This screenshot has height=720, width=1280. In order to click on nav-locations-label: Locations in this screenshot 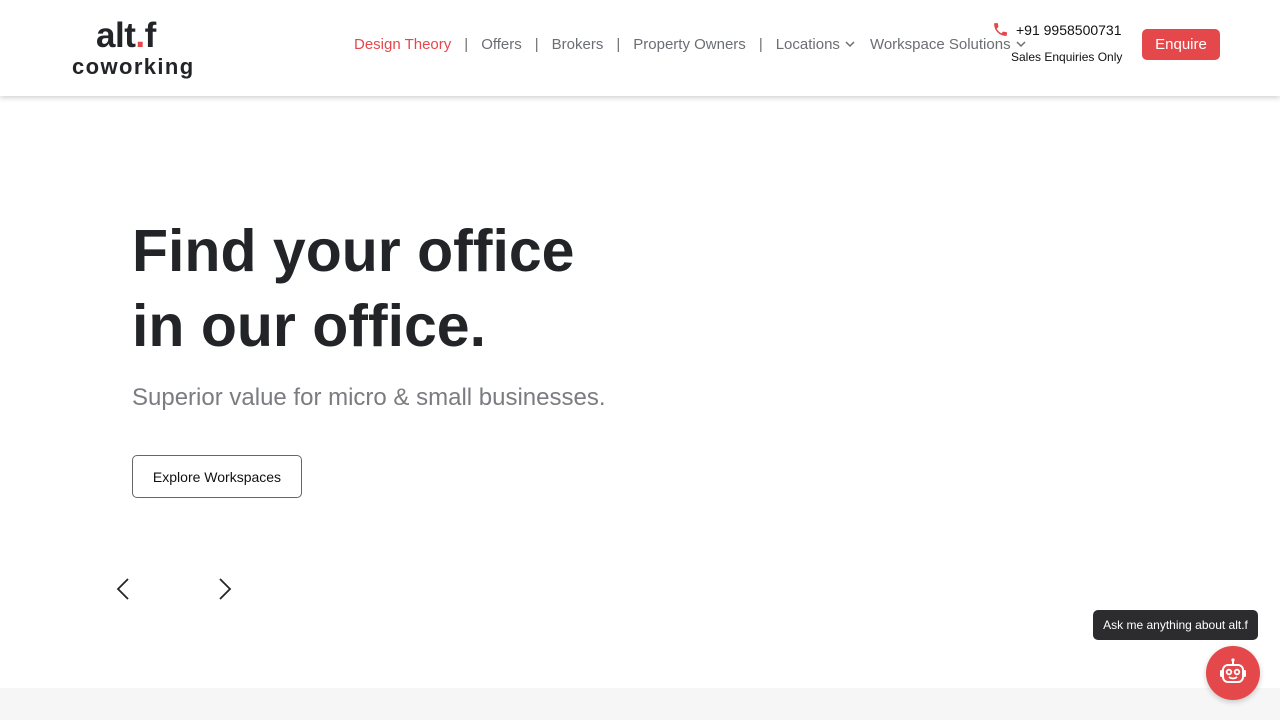, I will do `click(807, 44)`.